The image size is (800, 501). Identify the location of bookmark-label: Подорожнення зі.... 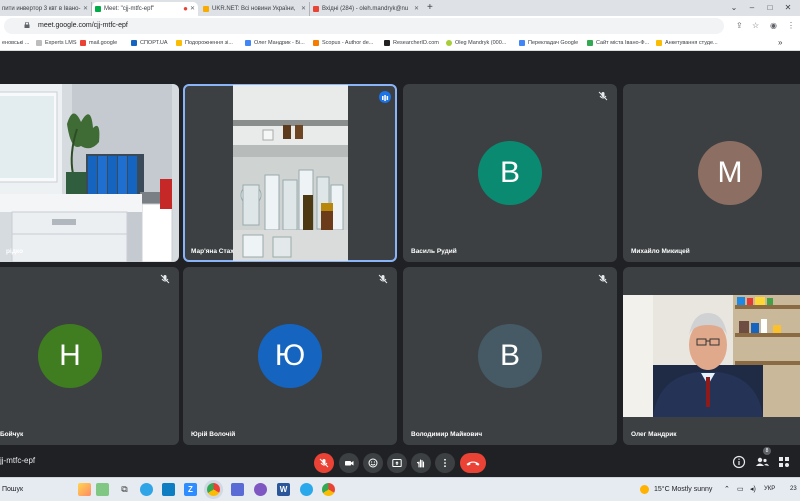
(209, 43).